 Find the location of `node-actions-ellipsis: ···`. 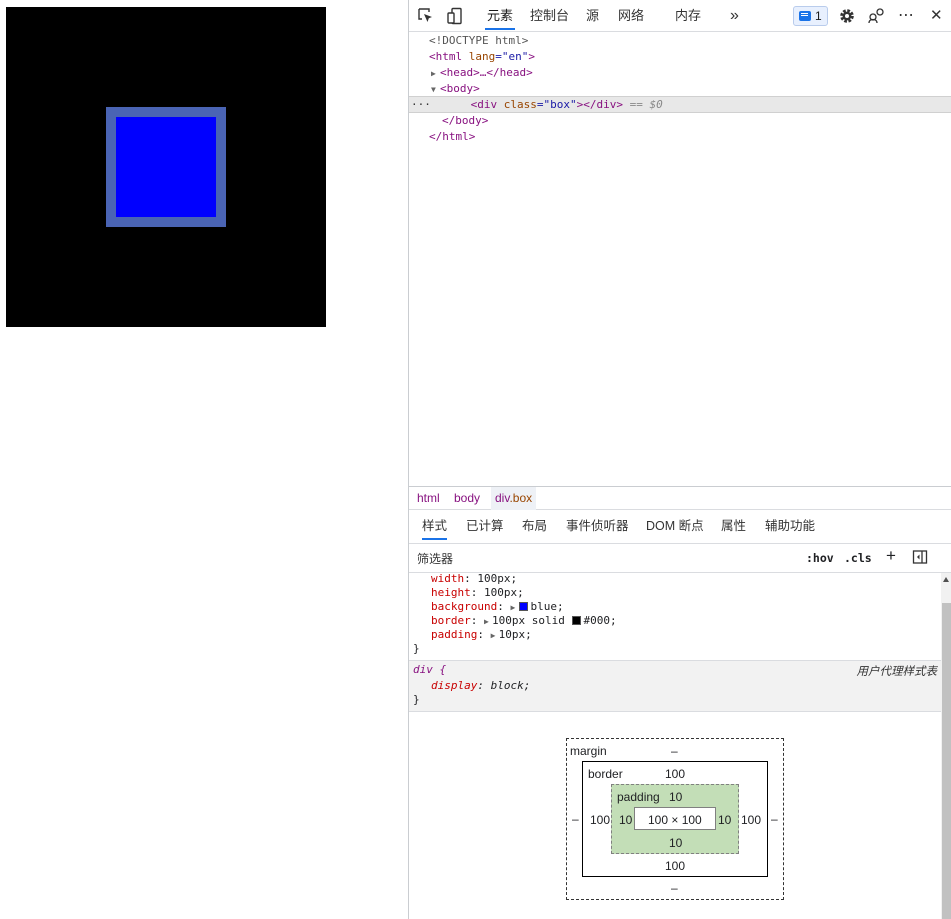

node-actions-ellipsis: ··· is located at coordinates (421, 104).